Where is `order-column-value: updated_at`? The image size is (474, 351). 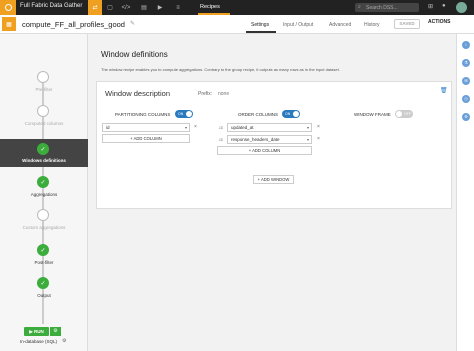
order-column-value: updated_at is located at coordinates (242, 127).